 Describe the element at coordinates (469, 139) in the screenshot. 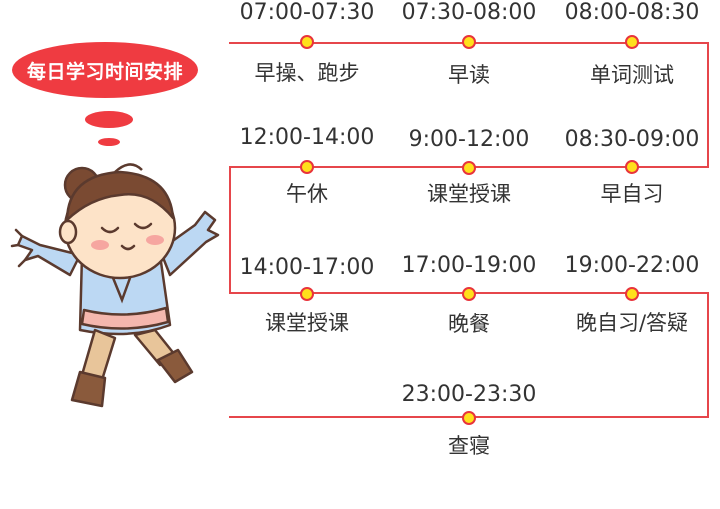

I see `schedule-time: 9:00-12:00` at that location.